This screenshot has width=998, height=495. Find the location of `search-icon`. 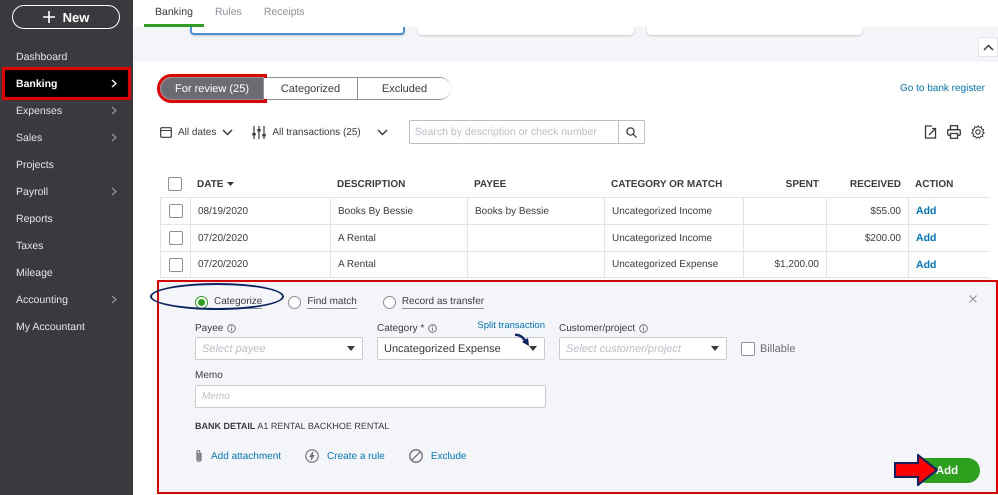

search-icon is located at coordinates (631, 132).